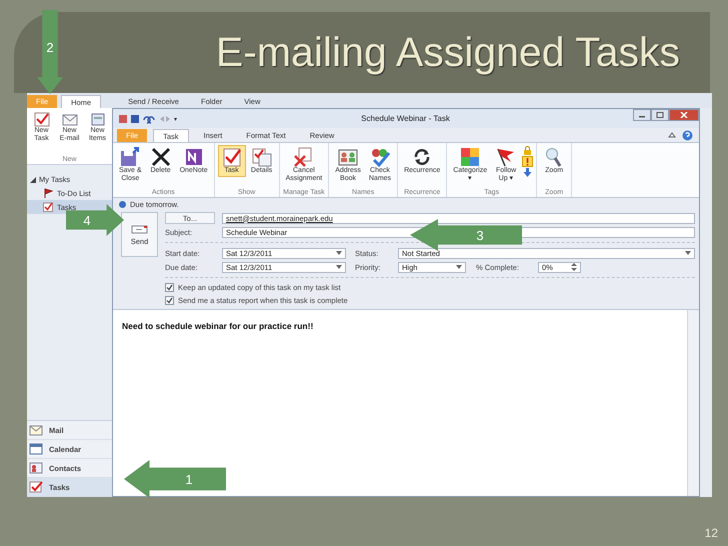 This screenshot has height=546, width=728. Describe the element at coordinates (528, 161) in the screenshot. I see `importance-icon` at that location.